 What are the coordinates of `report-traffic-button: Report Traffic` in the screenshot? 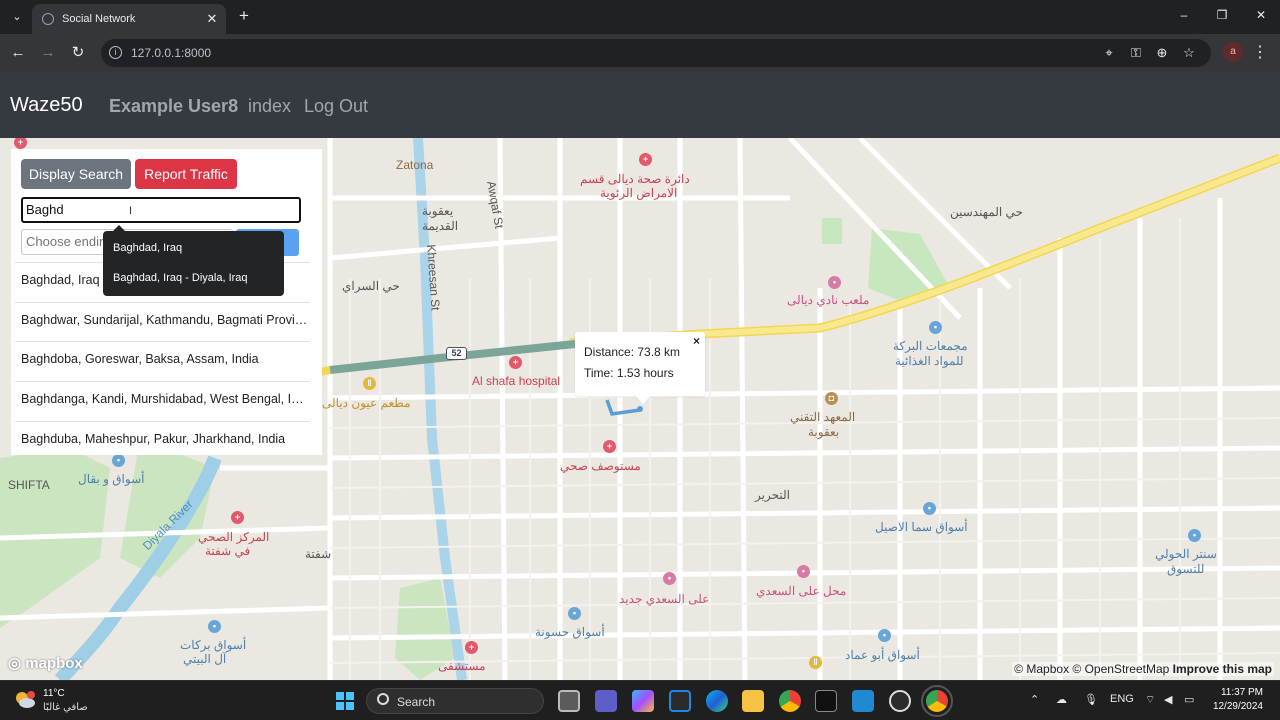 It's located at (186, 174).